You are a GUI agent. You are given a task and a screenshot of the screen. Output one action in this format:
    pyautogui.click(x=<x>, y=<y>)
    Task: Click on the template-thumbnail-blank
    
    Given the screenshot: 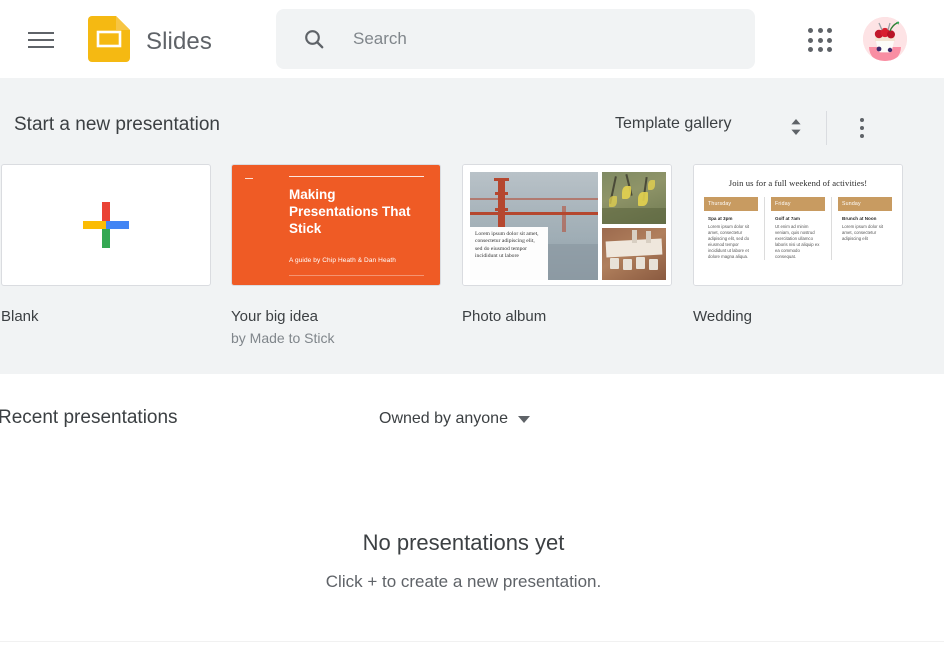 What is the action you would take?
    pyautogui.click(x=106, y=225)
    